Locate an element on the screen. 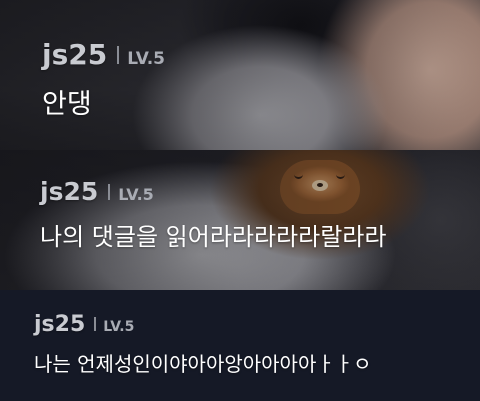 The width and height of the screenshot is (480, 401). comment-text: 나는 언제성인이야아아앙아아아아ㅏㅏㅇ is located at coordinates (203, 364).